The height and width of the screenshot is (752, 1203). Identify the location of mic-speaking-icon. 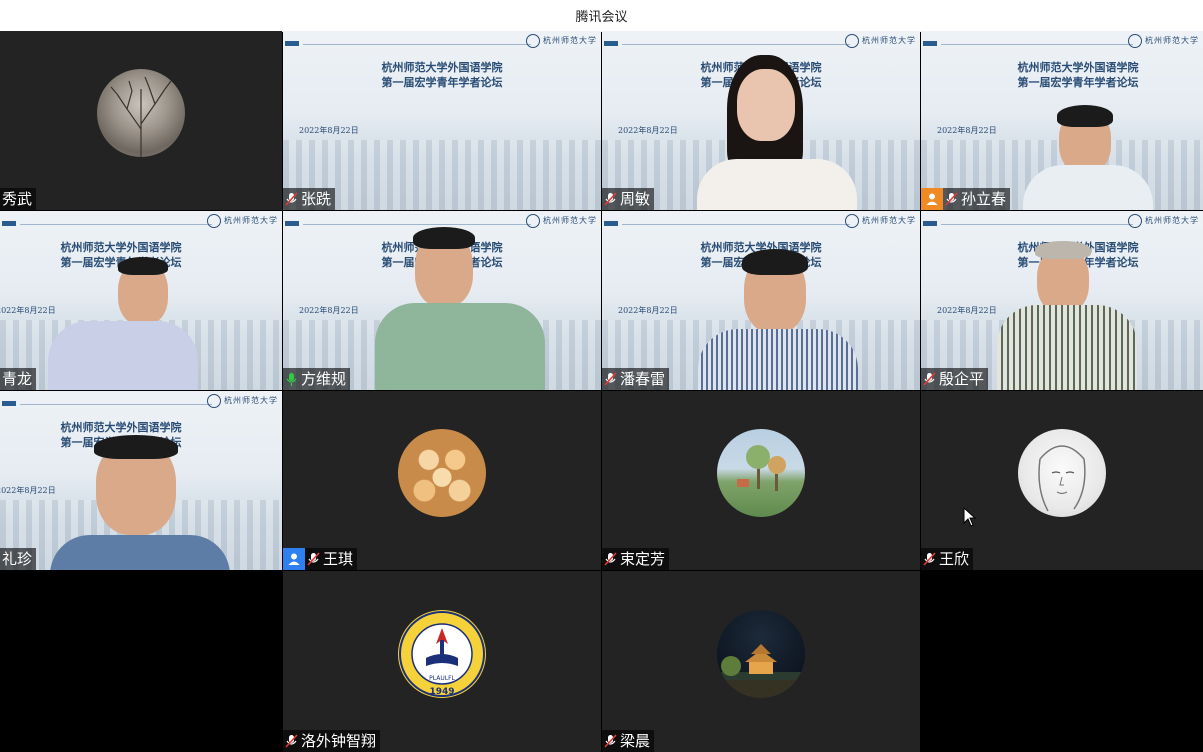
(291, 379).